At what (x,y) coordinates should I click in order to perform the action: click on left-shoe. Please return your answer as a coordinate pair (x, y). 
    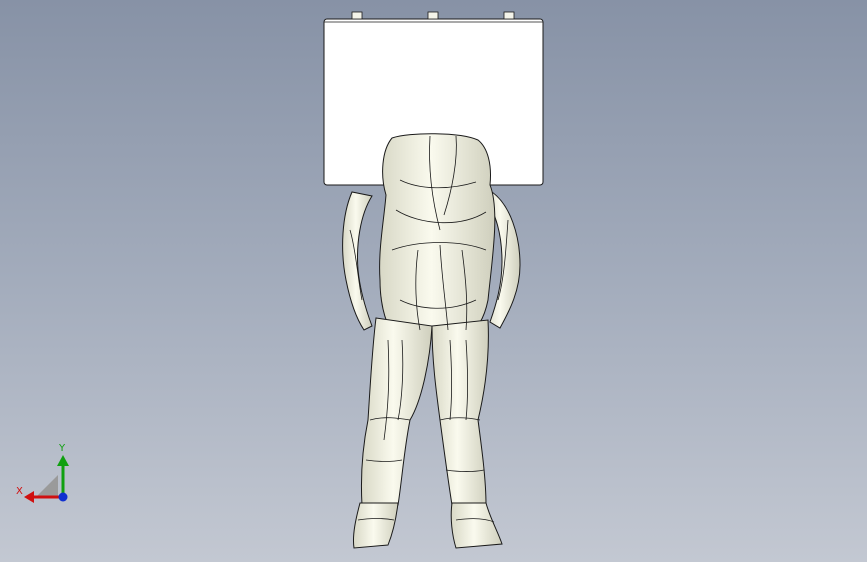
    Looking at the image, I should click on (376, 525).